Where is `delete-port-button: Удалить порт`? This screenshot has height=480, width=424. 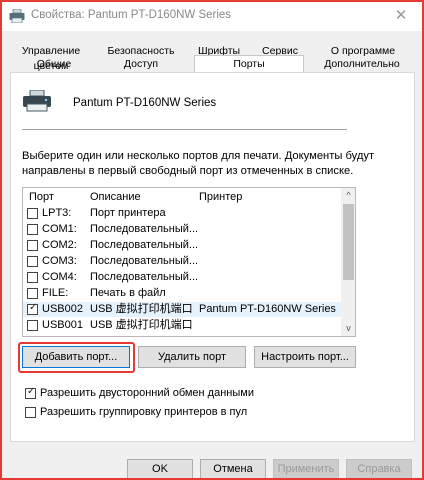
delete-port-button: Удалить порт is located at coordinates (192, 357).